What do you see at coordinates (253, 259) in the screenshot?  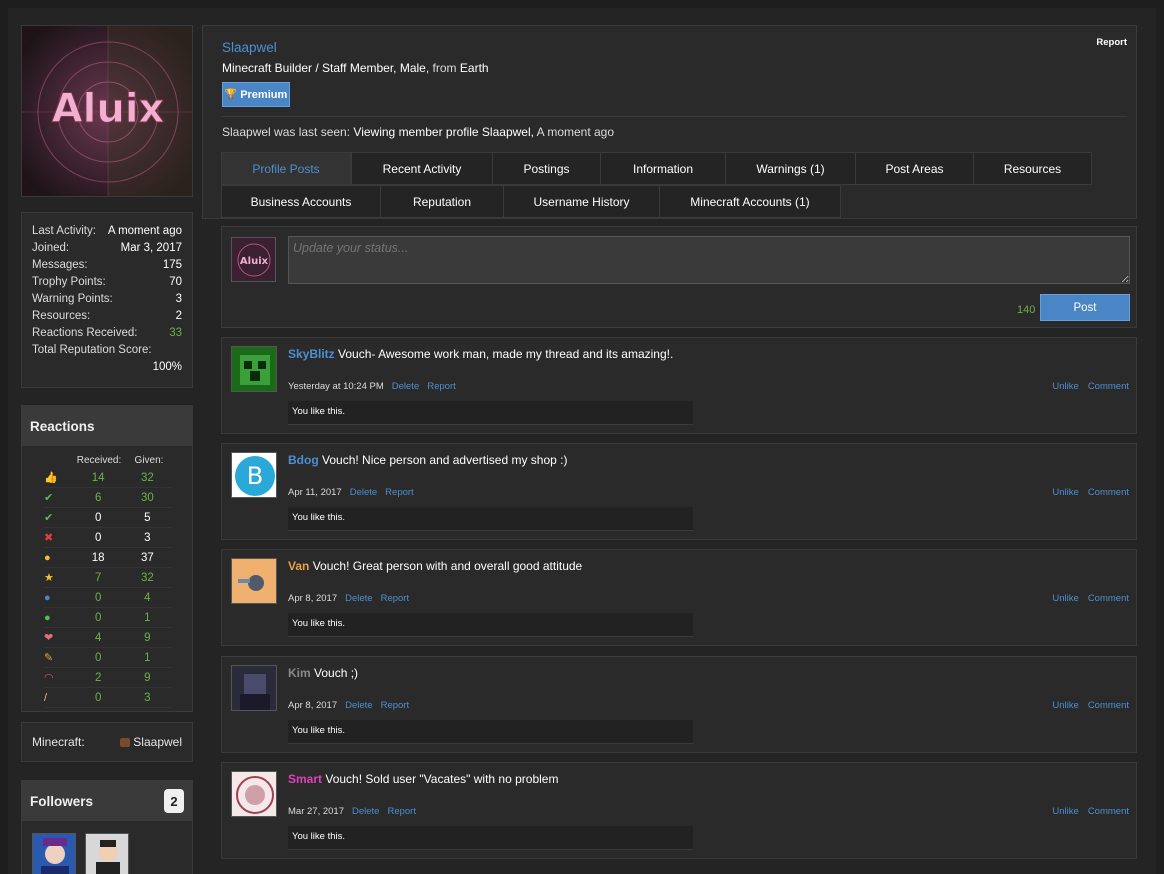 I see `own-avatar: Aluix` at bounding box center [253, 259].